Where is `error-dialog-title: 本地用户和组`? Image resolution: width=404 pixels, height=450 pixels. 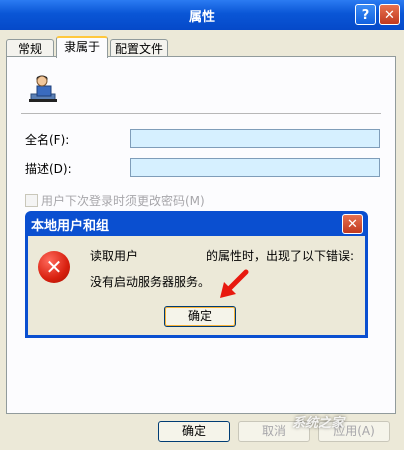
error-dialog-title: 本地用户和组 is located at coordinates (70, 226).